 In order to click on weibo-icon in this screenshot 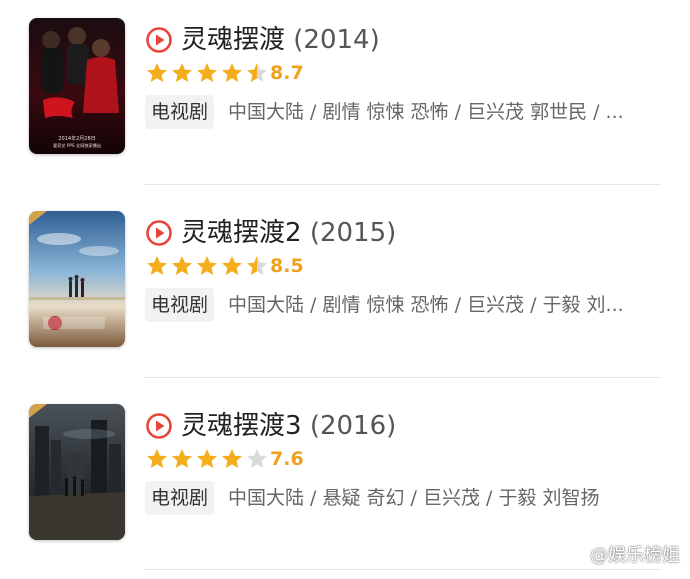, I will do `click(573, 554)`.